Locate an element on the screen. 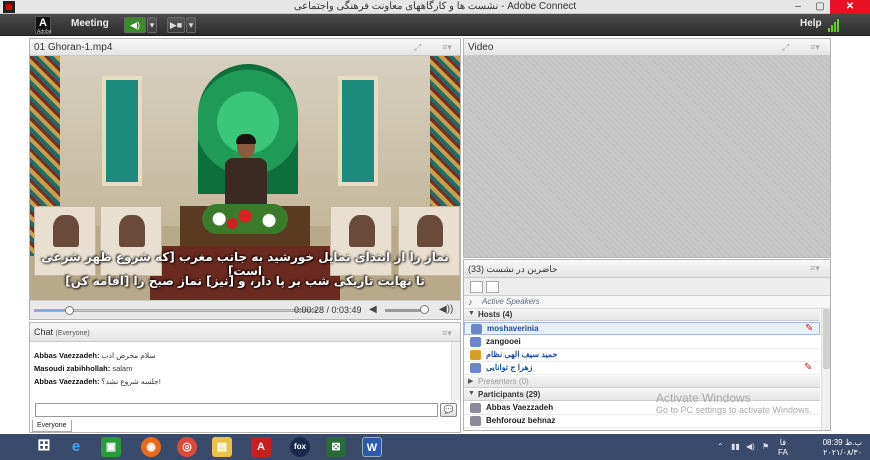  attendees-pod-header: حاضرین در نشست (33) ≡▾ is located at coordinates (647, 269).